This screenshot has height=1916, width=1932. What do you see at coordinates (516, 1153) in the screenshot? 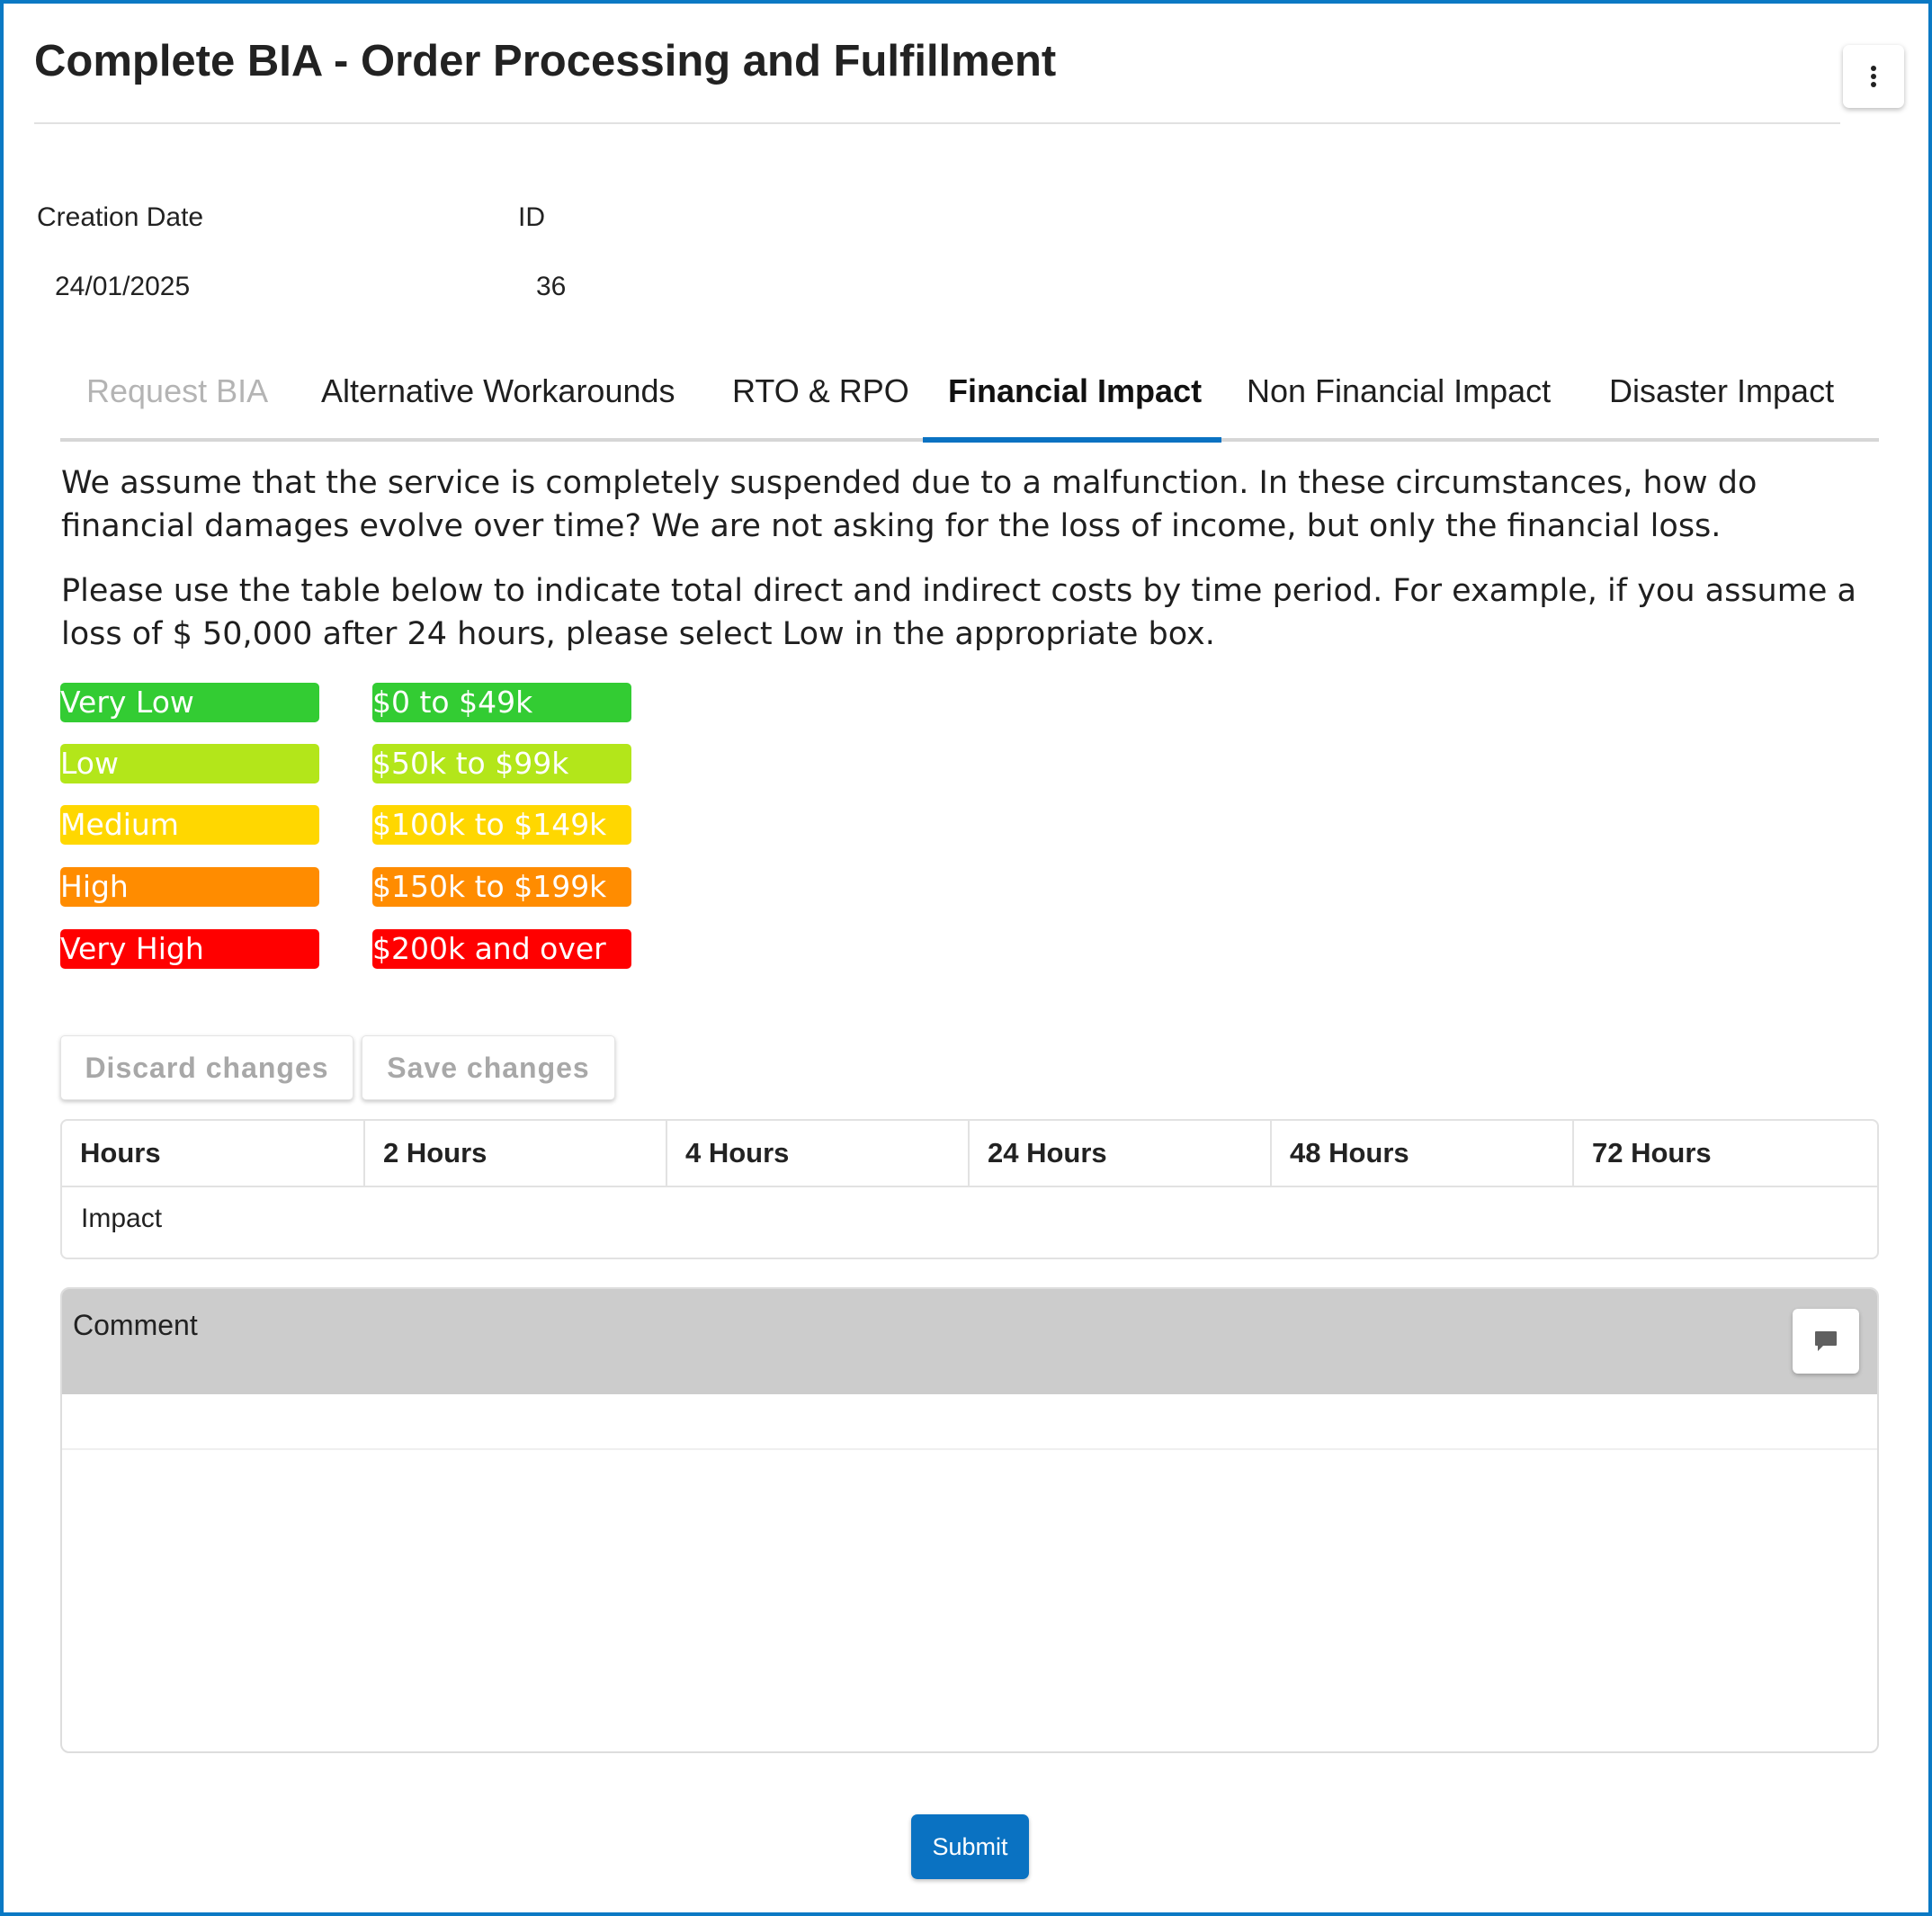
I see `table-header-2-hours: 2 Hours` at bounding box center [516, 1153].